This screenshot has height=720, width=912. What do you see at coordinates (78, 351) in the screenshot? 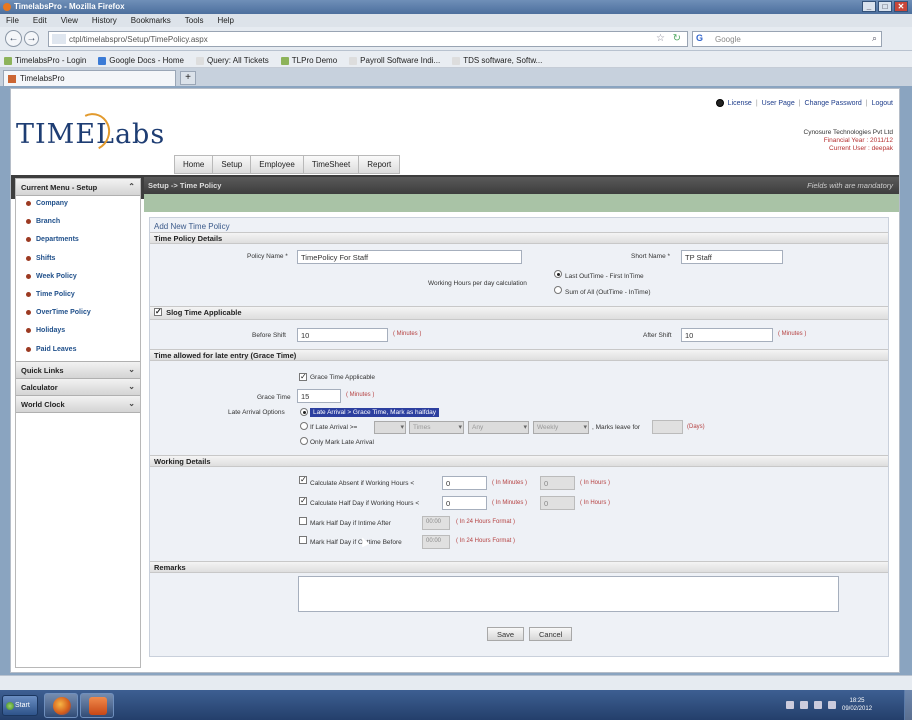
I see `sidebar-item-paid-leaves: Paid Leaves` at bounding box center [78, 351].